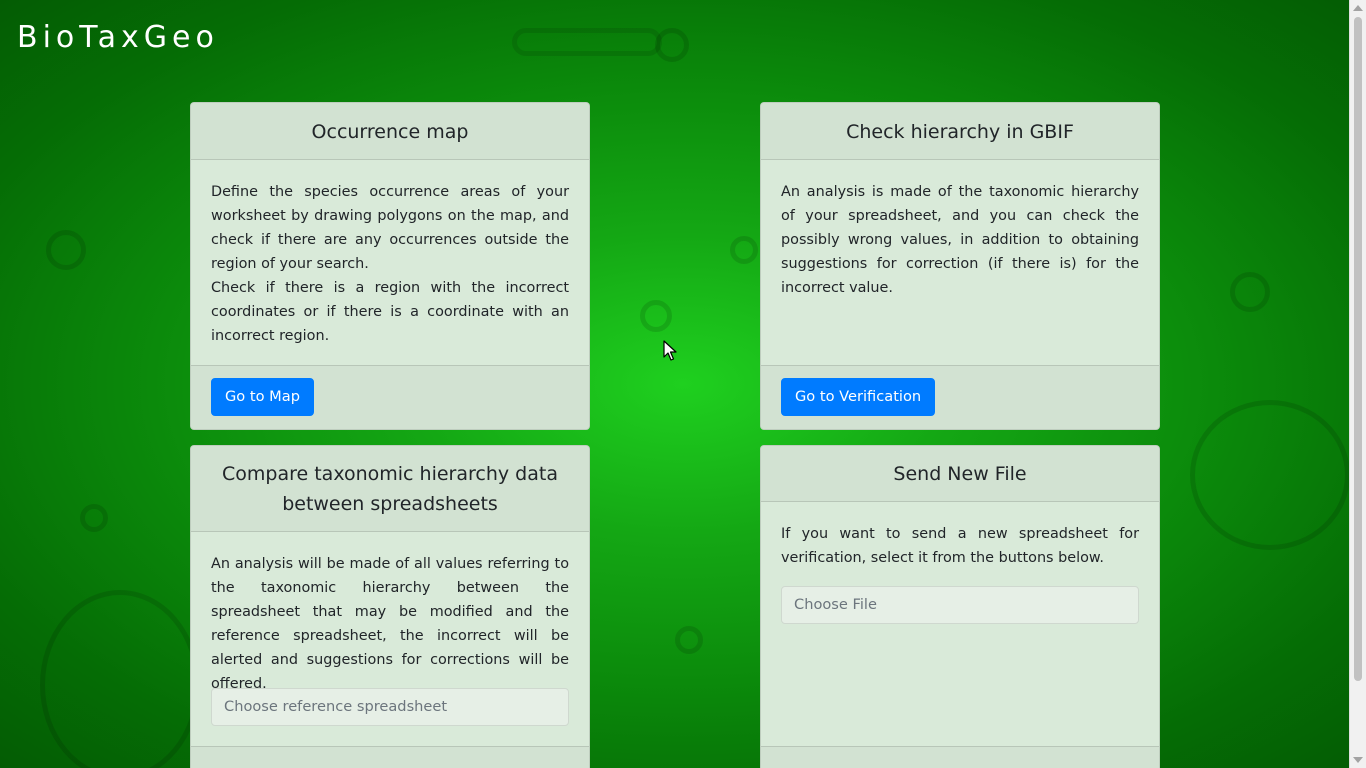 This screenshot has height=768, width=1366. Describe the element at coordinates (336, 706) in the screenshot. I see `reference-spreadsheet-placeholder: Choose reference spreadsheet` at that location.